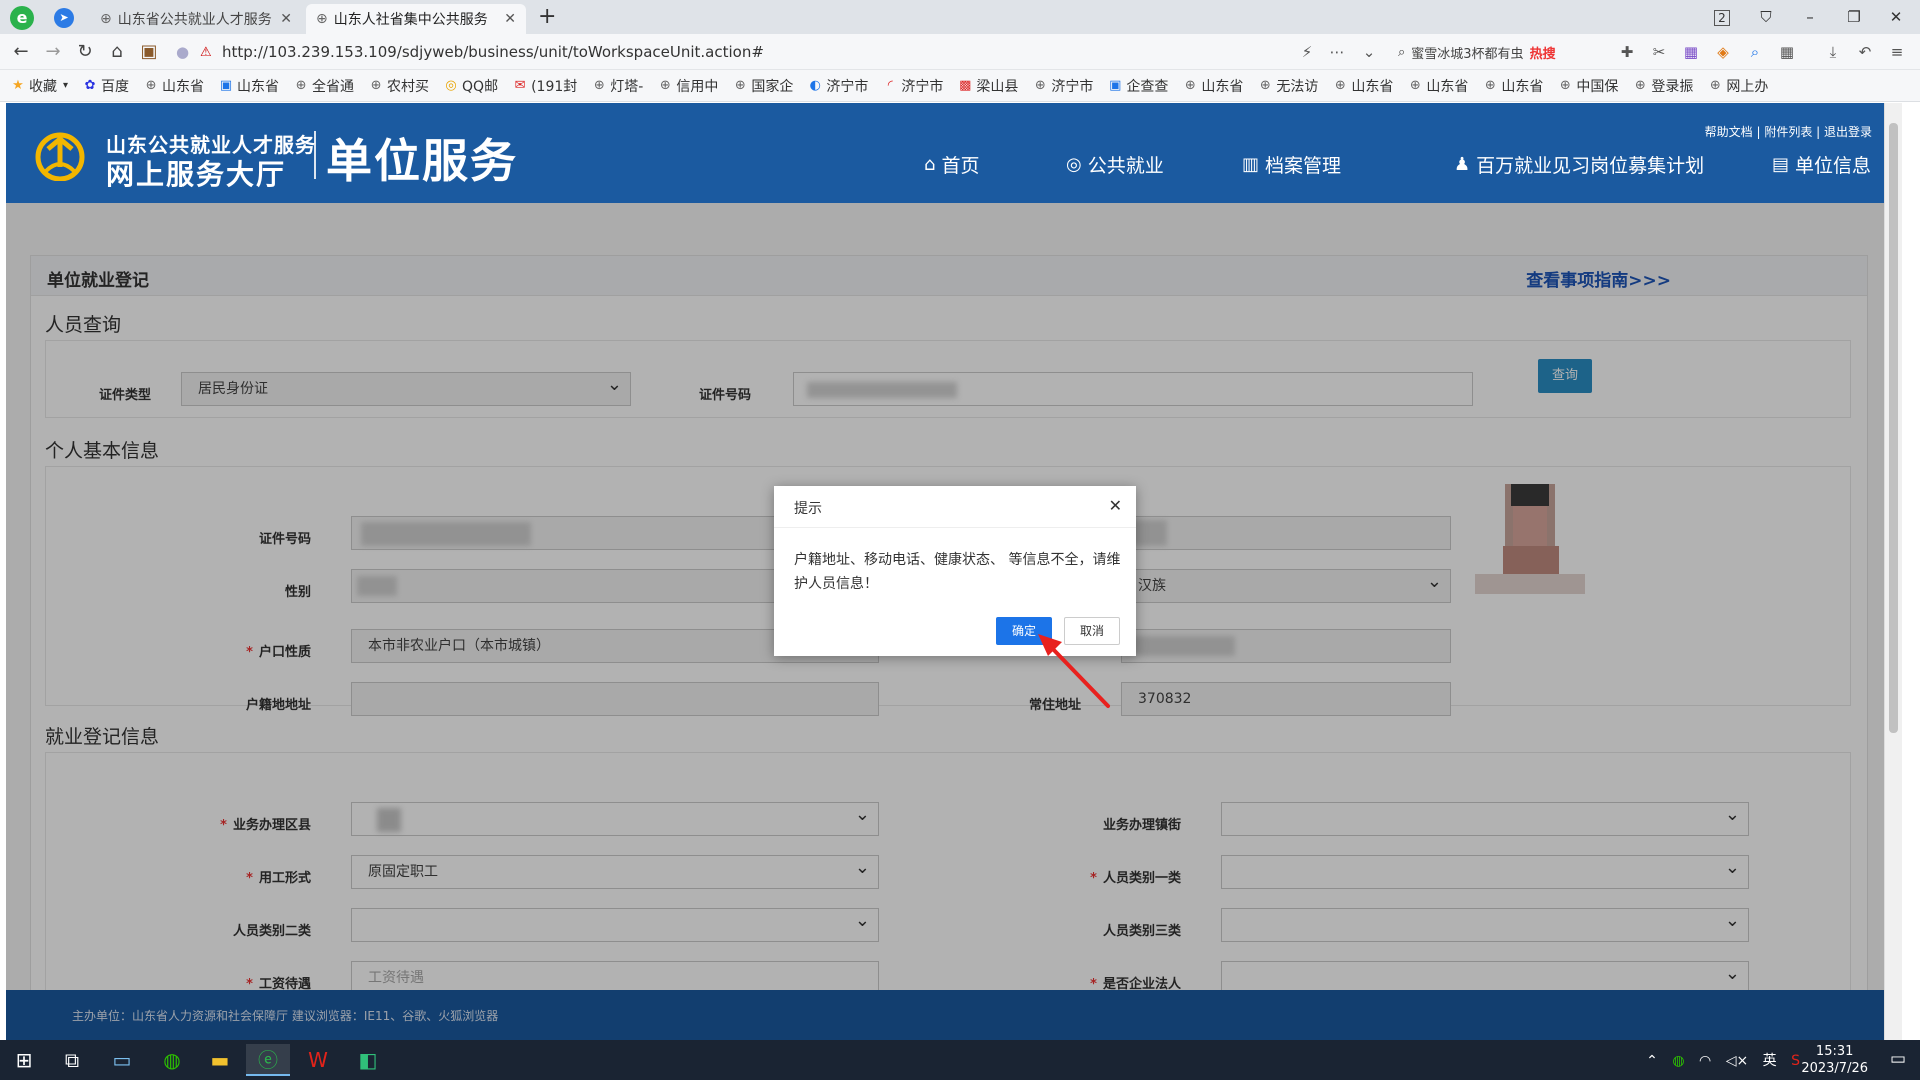  I want to click on chevron-down-icon: ▾, so click(66, 85).